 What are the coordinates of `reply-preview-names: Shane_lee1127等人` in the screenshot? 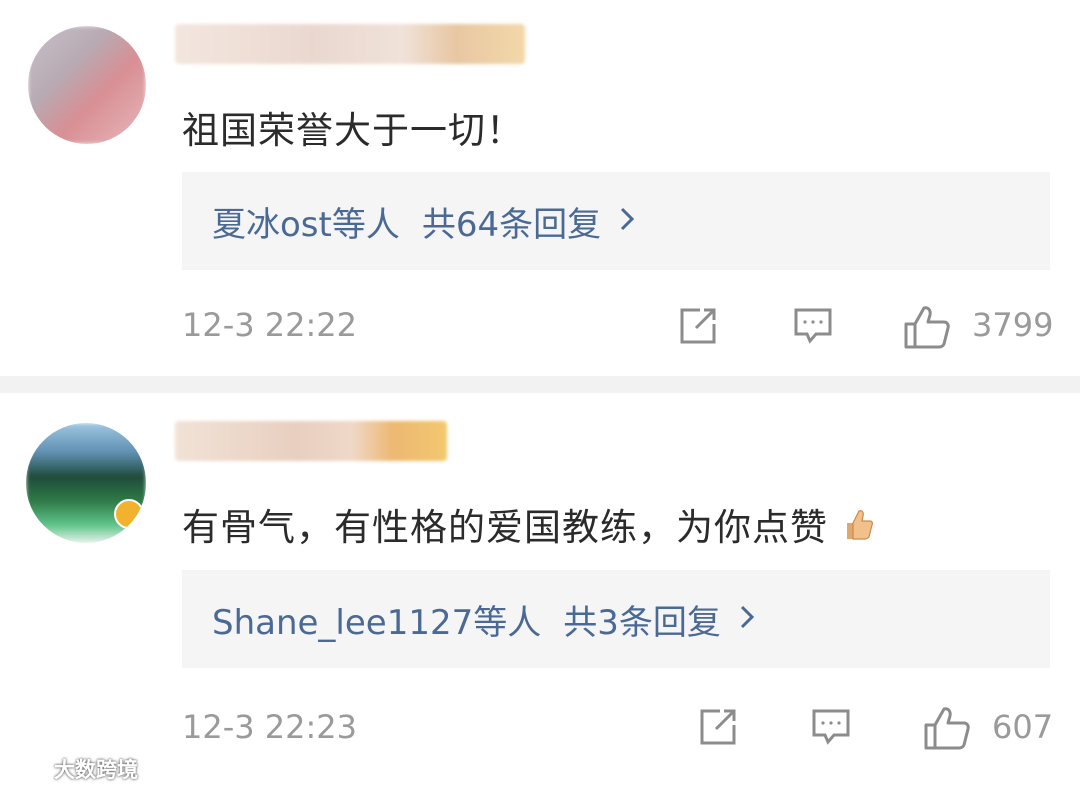 It's located at (377, 622).